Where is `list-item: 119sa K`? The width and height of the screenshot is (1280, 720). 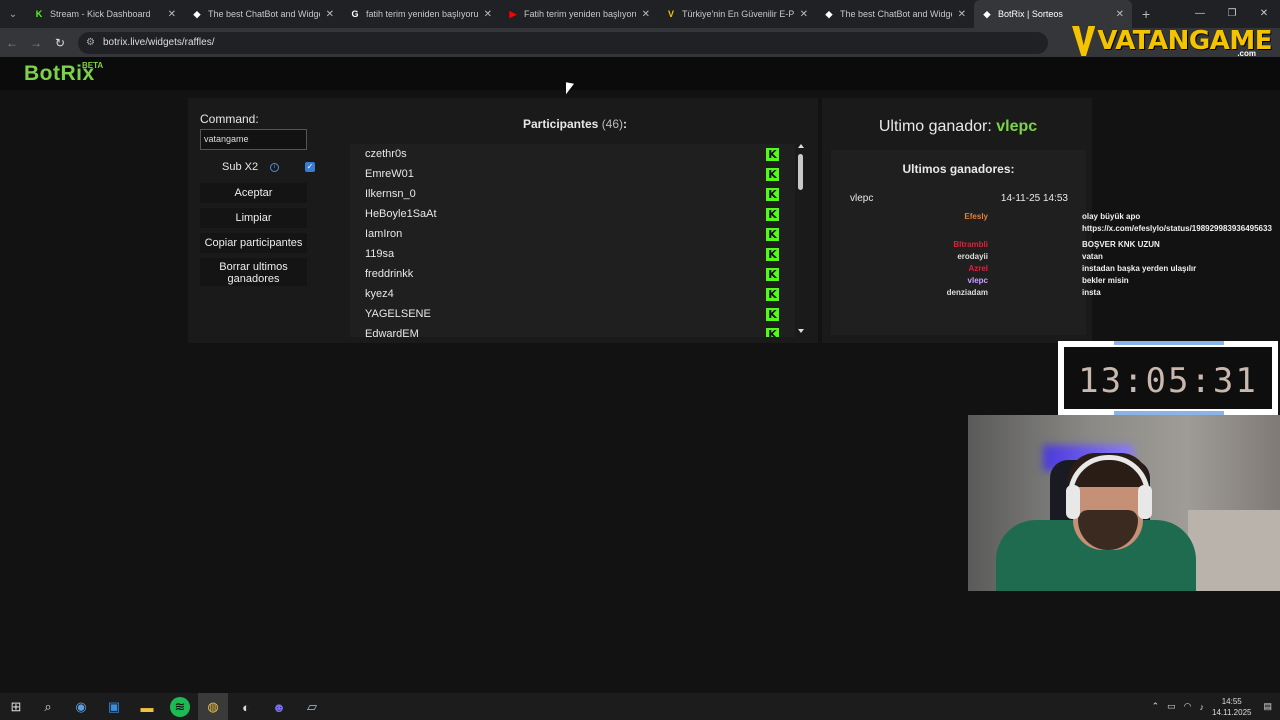
list-item: 119sa K is located at coordinates (572, 254).